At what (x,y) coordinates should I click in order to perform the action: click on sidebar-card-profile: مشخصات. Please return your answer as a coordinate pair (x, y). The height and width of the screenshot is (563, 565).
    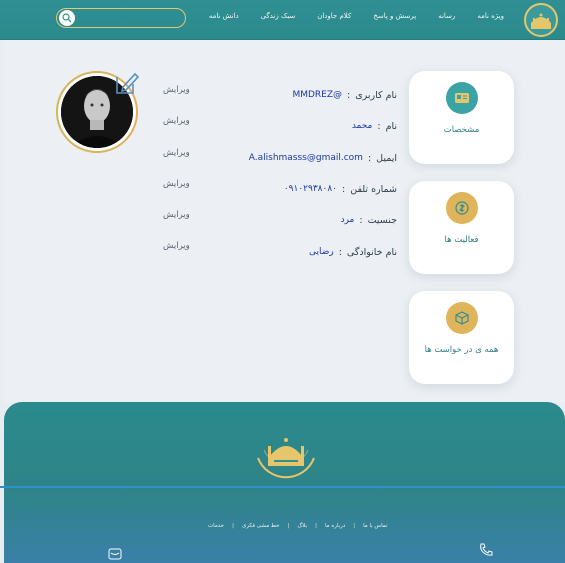
    Looking at the image, I should click on (461, 117).